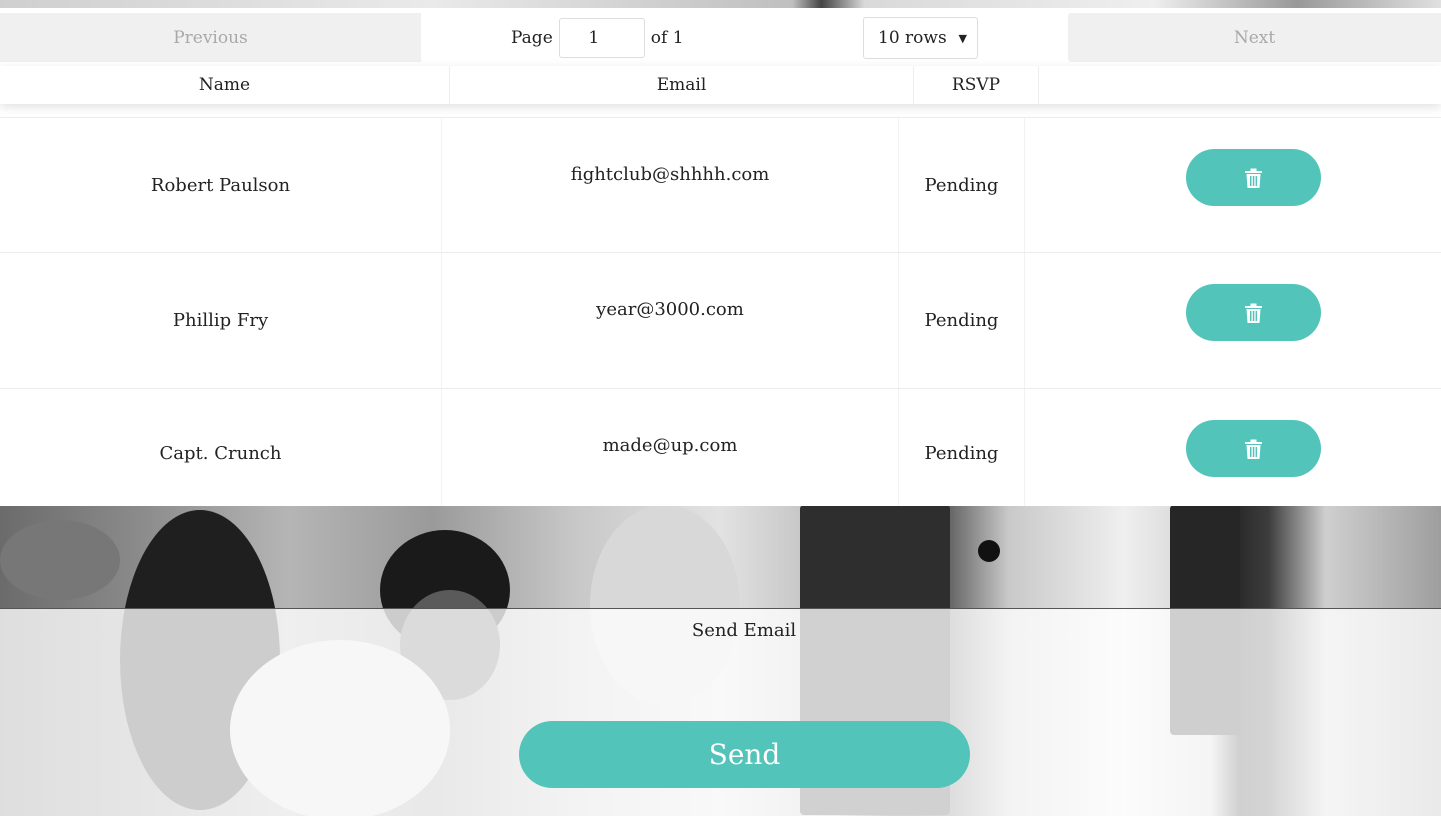 The image size is (1441, 816). I want to click on top-photo-strip, so click(720, 4).